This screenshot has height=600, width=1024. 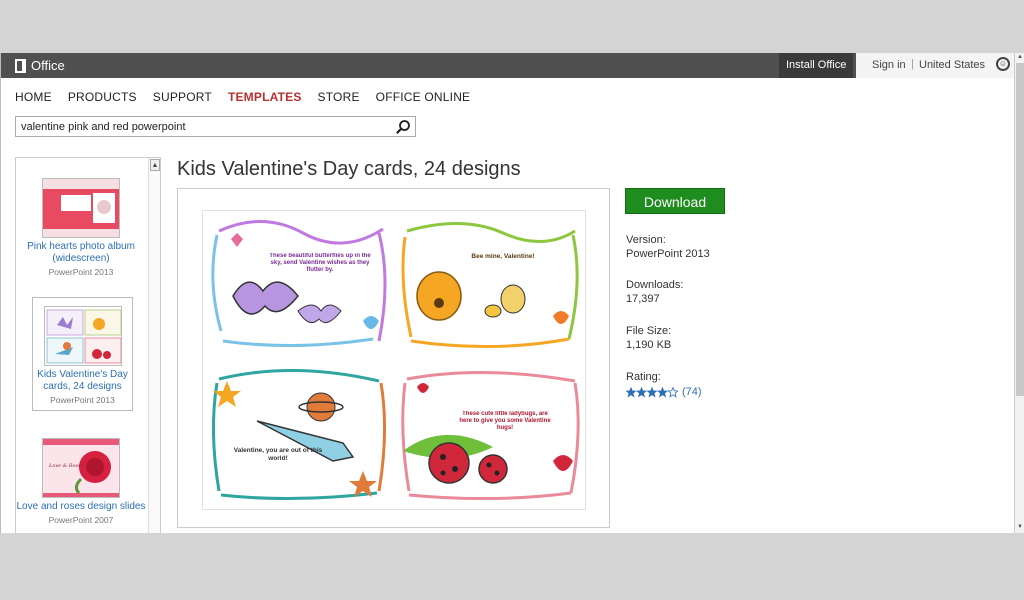 I want to click on template-name: Kids Valentine's Day cards, 24 designs, so click(x=82, y=381).